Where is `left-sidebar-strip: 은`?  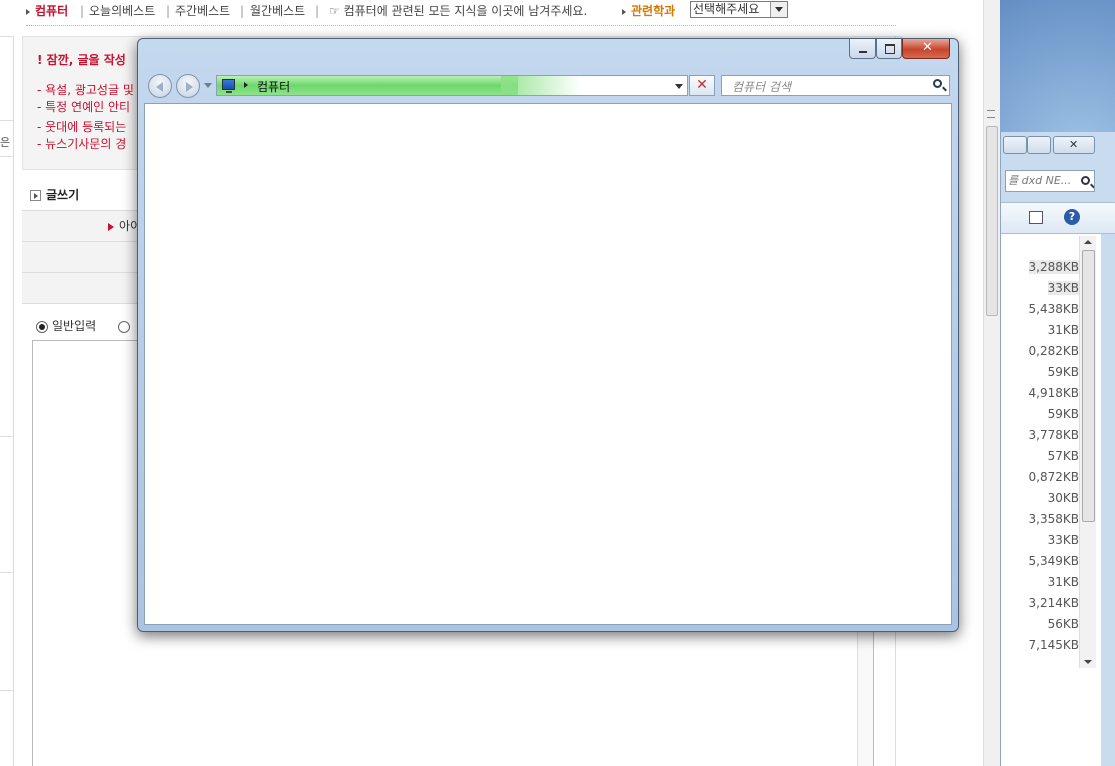 left-sidebar-strip: 은 is located at coordinates (7, 401).